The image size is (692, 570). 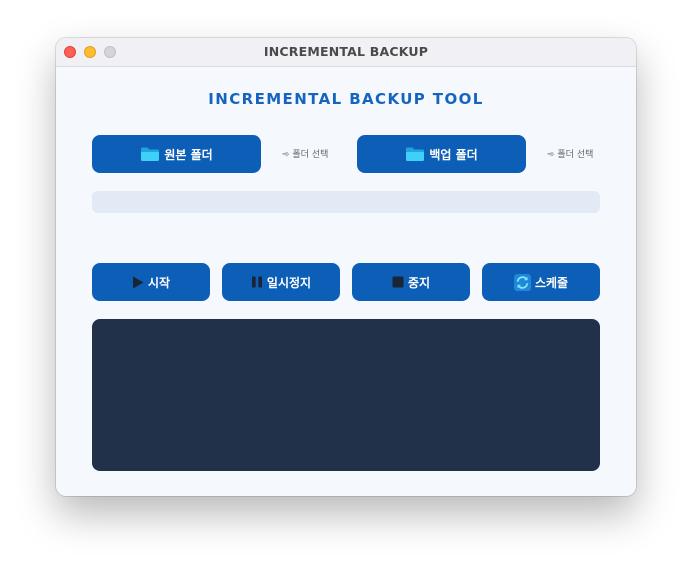 I want to click on source-folder-hint: ➾ 폴더 선택, so click(x=305, y=155).